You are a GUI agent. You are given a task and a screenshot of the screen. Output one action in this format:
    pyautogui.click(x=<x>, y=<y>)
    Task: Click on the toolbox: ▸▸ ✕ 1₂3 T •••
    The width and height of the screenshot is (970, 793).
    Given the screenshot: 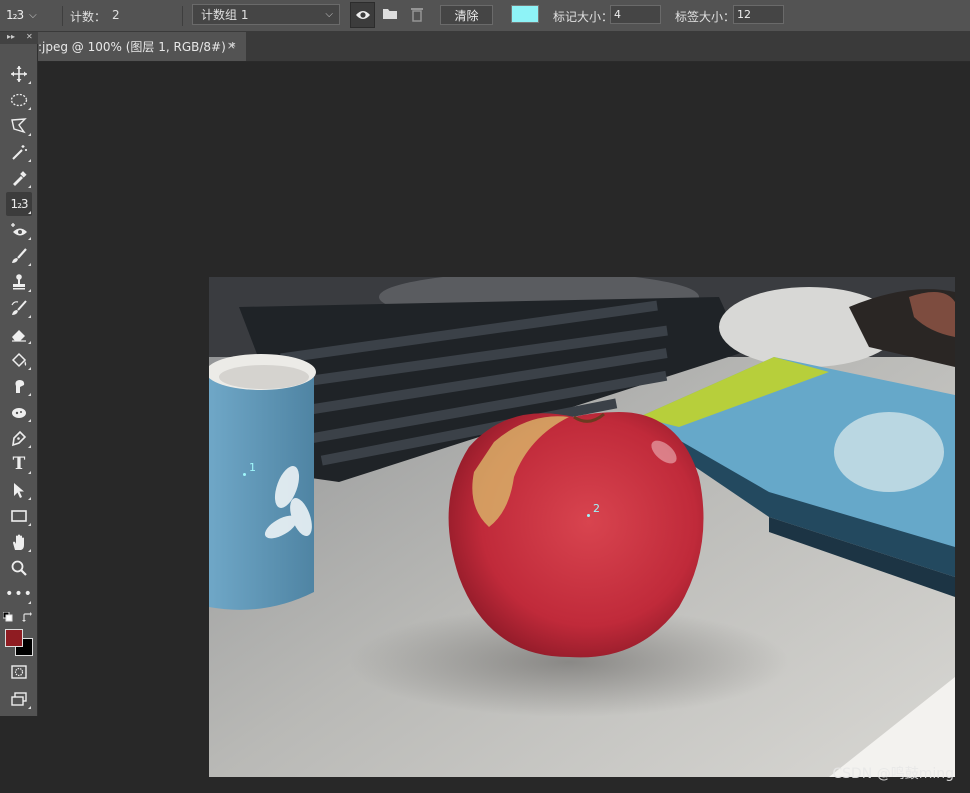 What is the action you would take?
    pyautogui.click(x=19, y=374)
    